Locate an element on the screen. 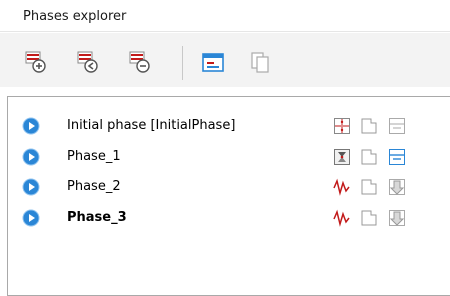  phase-row-initial: Initial phase [InitialPhase] is located at coordinates (229, 126).